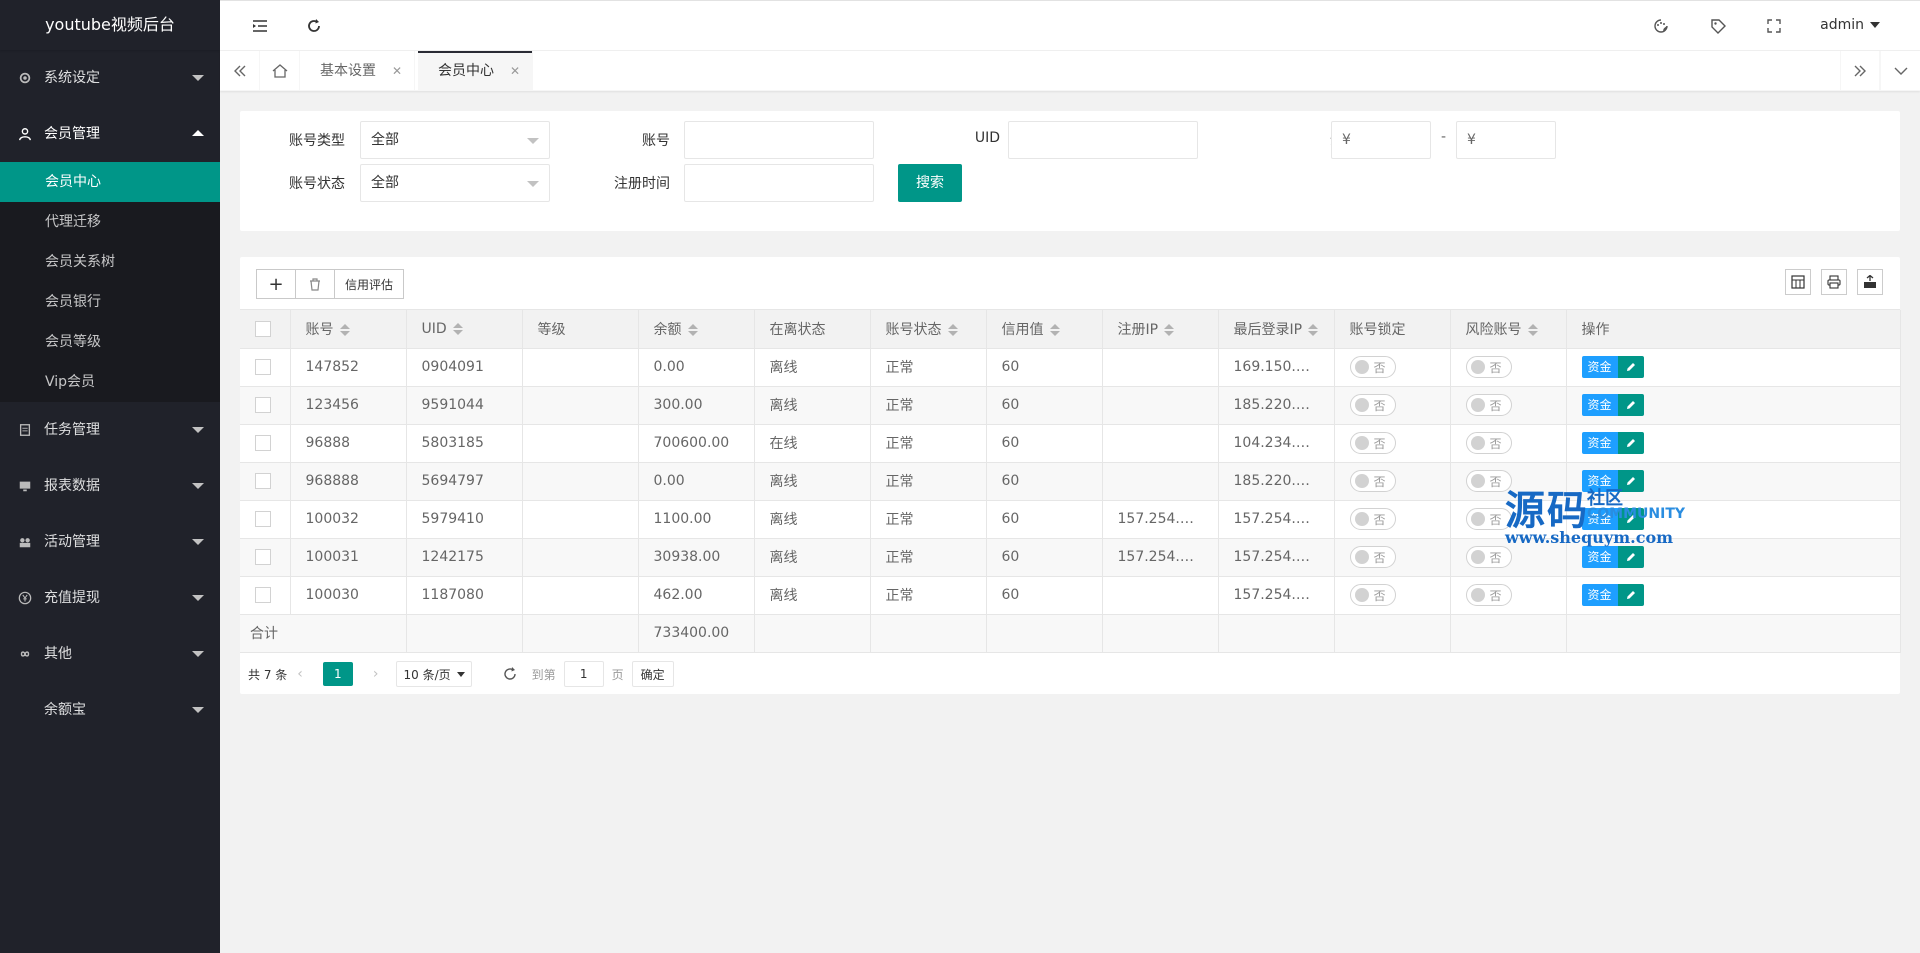 The image size is (1920, 953). What do you see at coordinates (1900, 71) in the screenshot?
I see `tabs-menu-icon` at bounding box center [1900, 71].